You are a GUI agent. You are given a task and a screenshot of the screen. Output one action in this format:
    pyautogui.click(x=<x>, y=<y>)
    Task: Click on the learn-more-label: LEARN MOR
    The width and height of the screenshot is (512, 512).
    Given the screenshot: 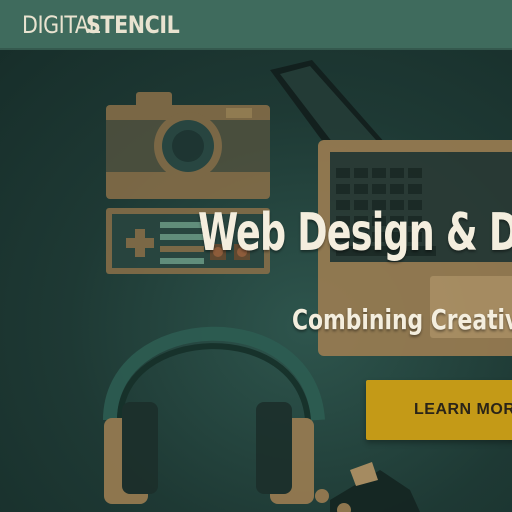 What is the action you would take?
    pyautogui.click(x=463, y=409)
    